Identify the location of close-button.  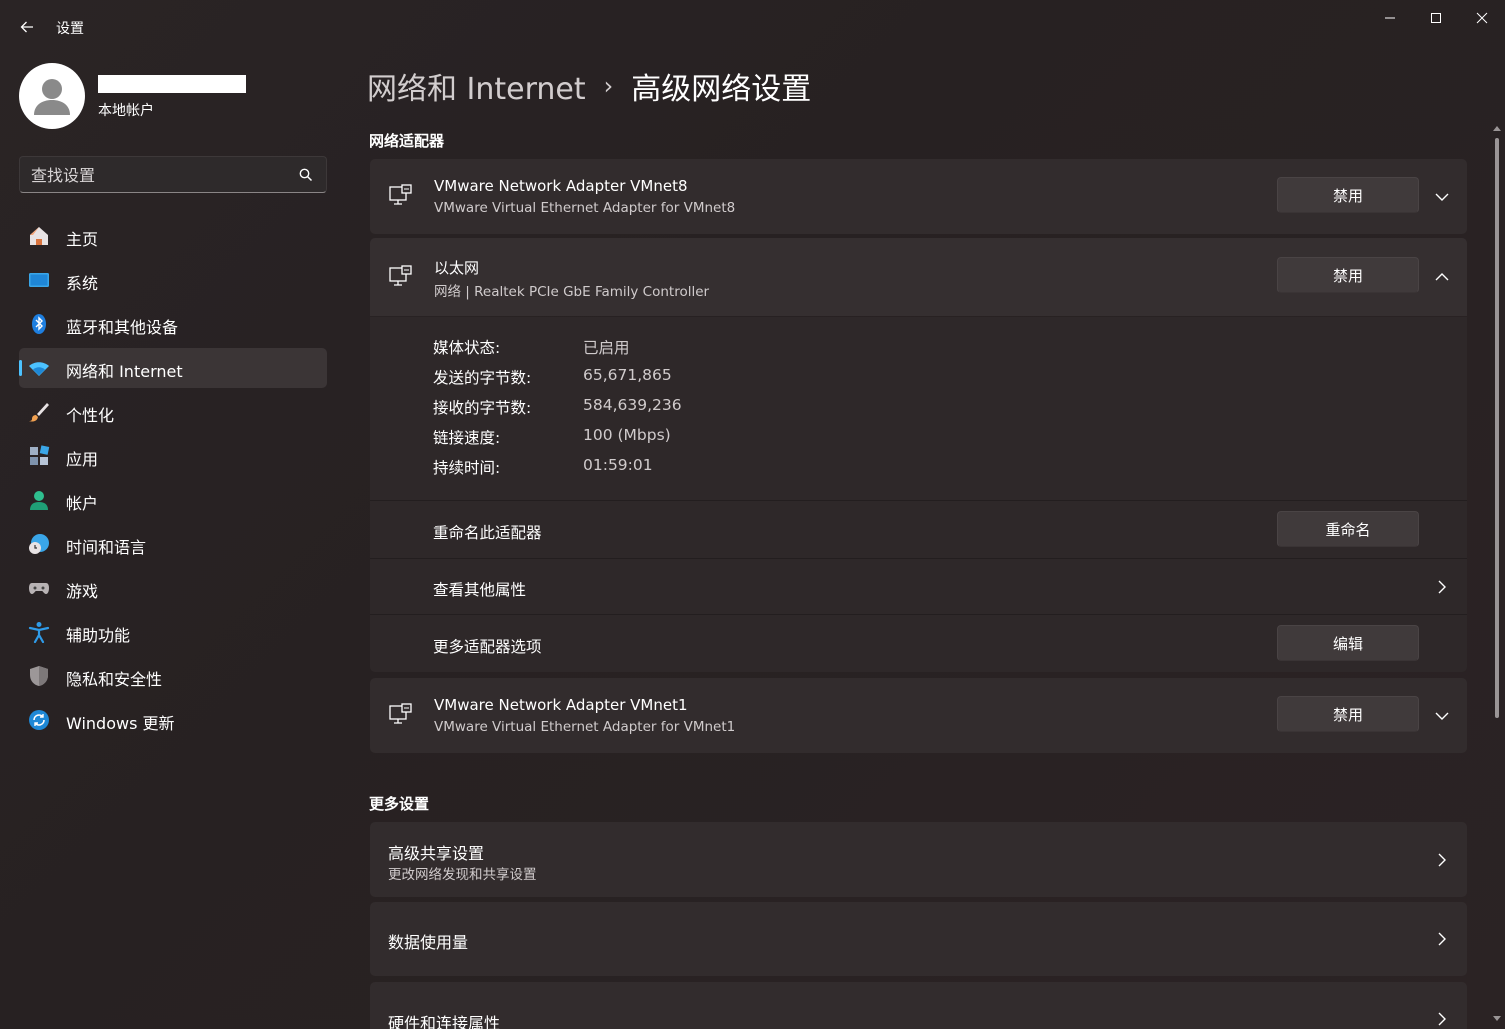
(1482, 18).